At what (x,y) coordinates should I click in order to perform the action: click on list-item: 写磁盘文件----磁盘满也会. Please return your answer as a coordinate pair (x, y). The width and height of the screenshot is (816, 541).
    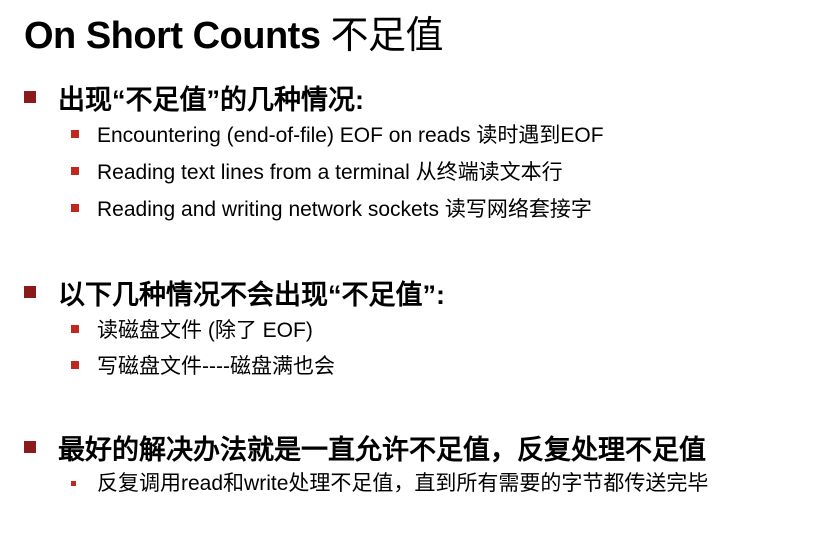
    Looking at the image, I should click on (258, 365).